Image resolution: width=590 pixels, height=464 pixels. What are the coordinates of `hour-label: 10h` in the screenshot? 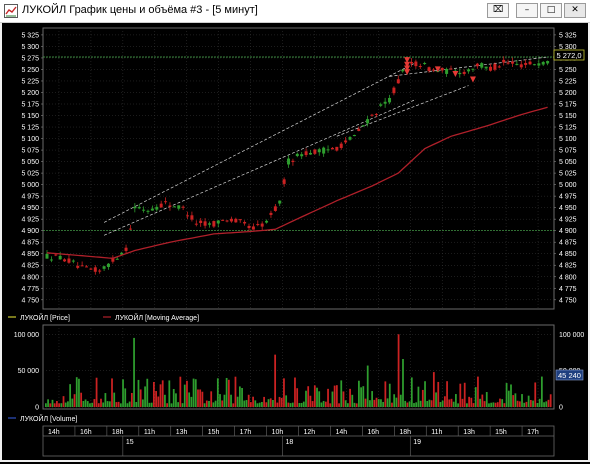 It's located at (278, 432).